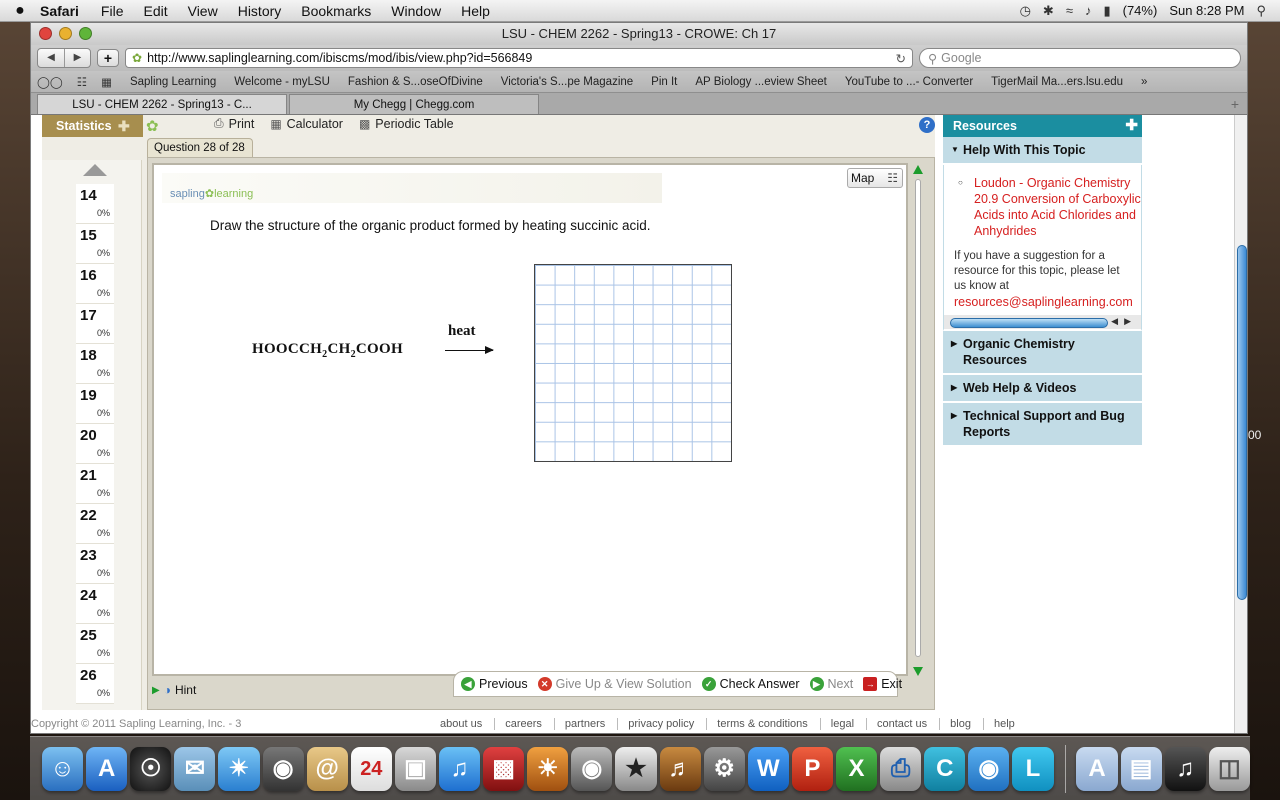  Describe the element at coordinates (234, 123) in the screenshot. I see `print-button: ⎙ Print` at that location.